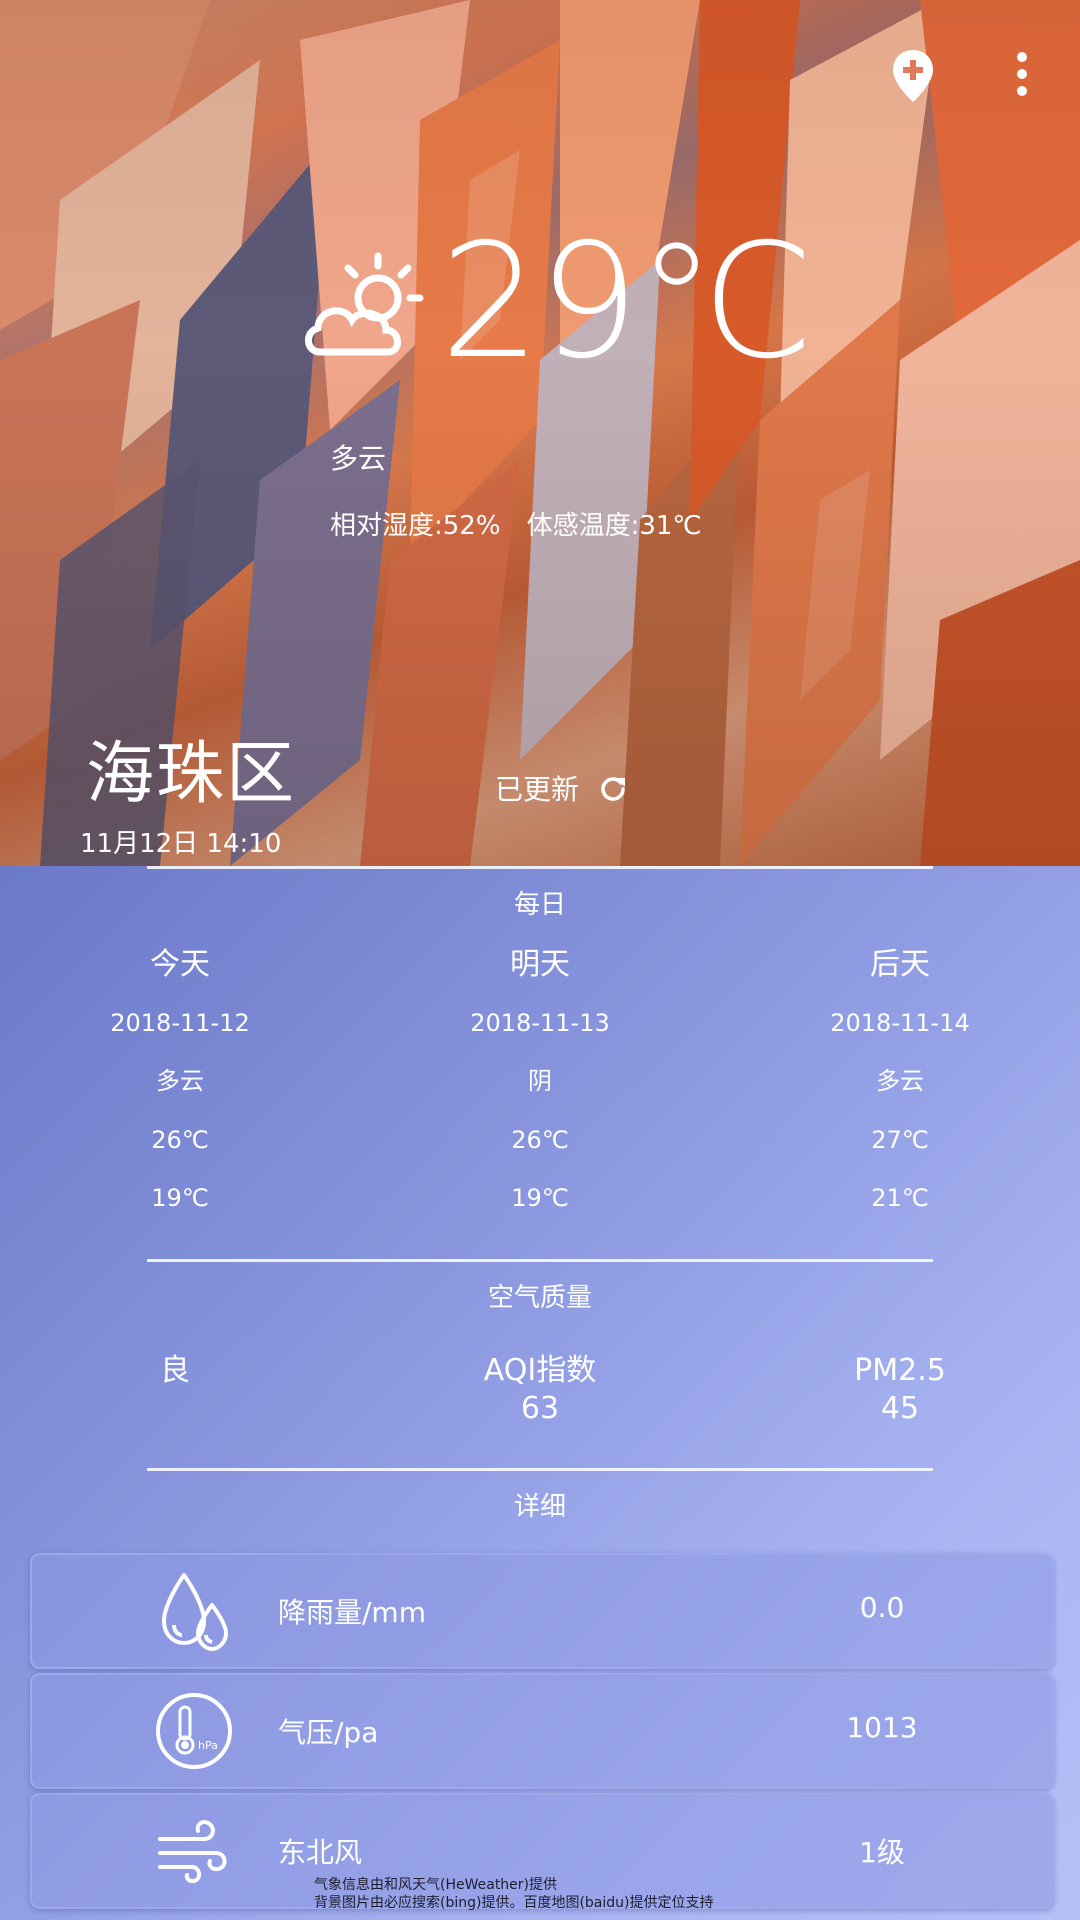 Image resolution: width=1080 pixels, height=1920 pixels. I want to click on day-label: 明天, so click(540, 964).